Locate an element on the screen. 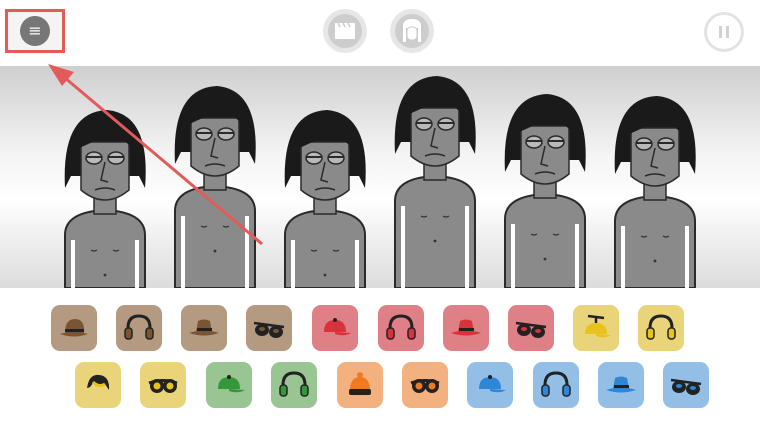 This screenshot has height=427, width=760. sound-hair-button is located at coordinates (98, 385).